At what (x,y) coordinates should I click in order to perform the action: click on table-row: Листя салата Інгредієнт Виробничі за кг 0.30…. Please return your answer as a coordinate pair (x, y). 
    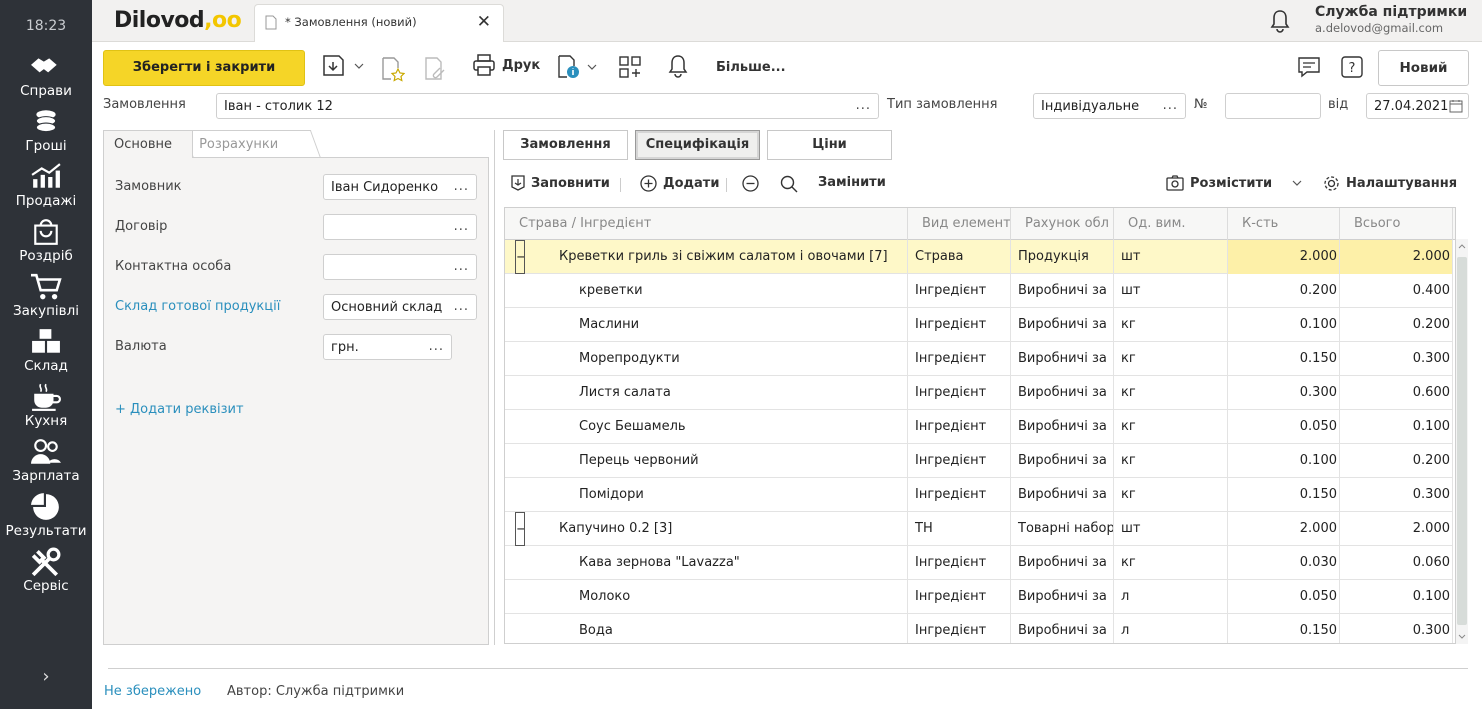
    Looking at the image, I should click on (979, 393).